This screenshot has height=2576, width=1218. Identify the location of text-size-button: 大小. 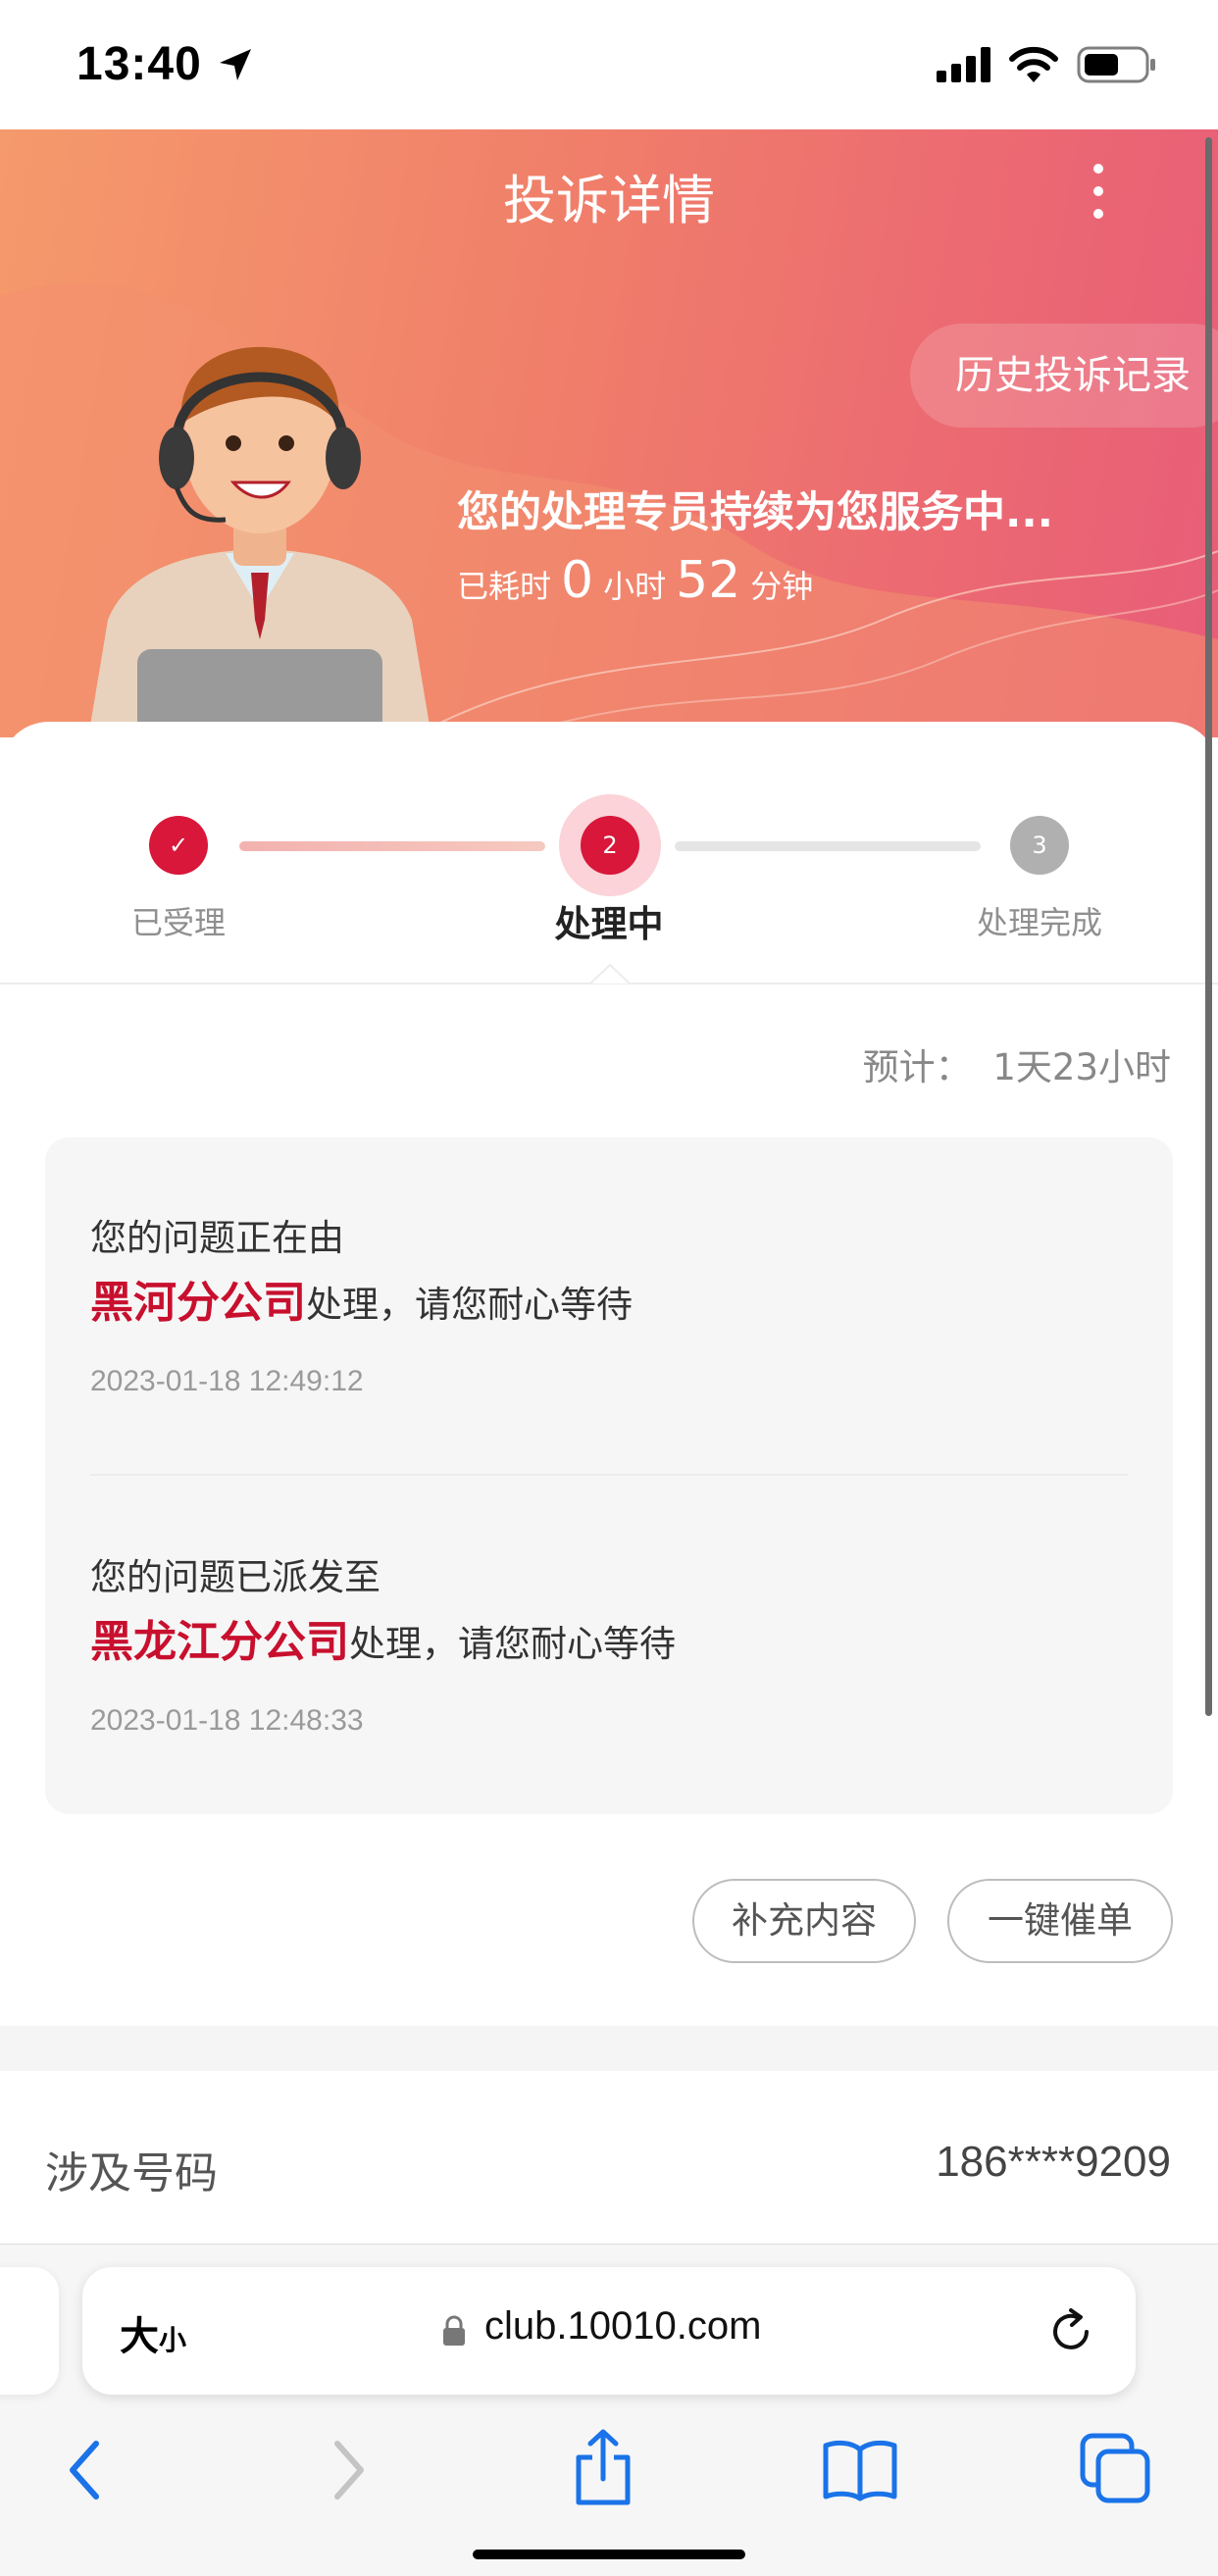
(153, 2332).